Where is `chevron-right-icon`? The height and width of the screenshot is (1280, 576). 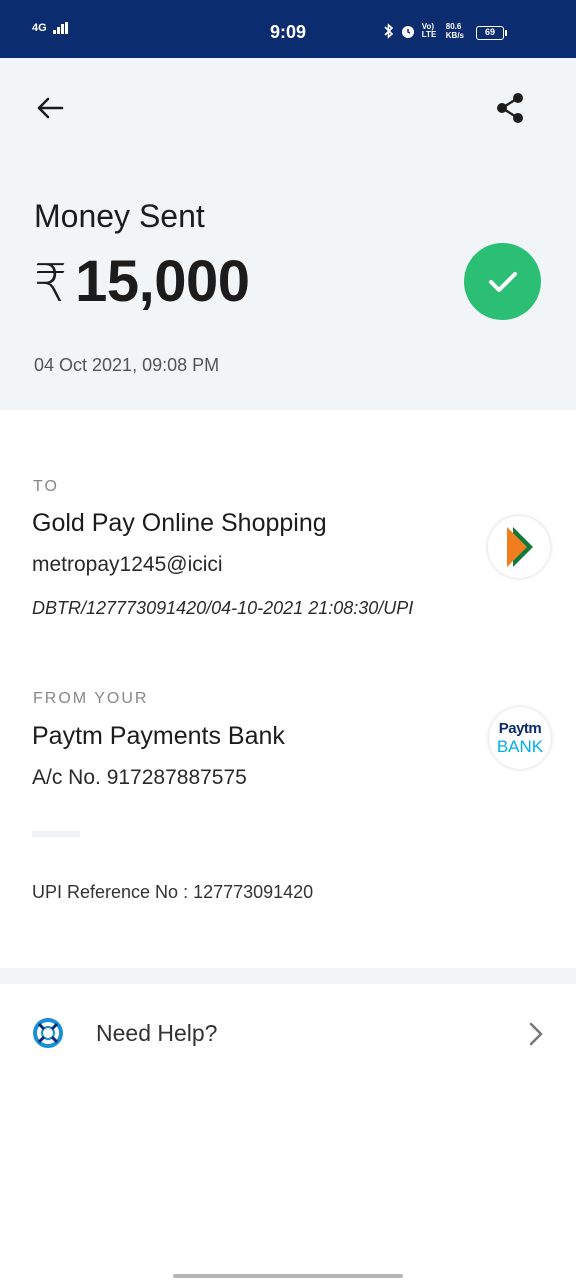 chevron-right-icon is located at coordinates (536, 1034).